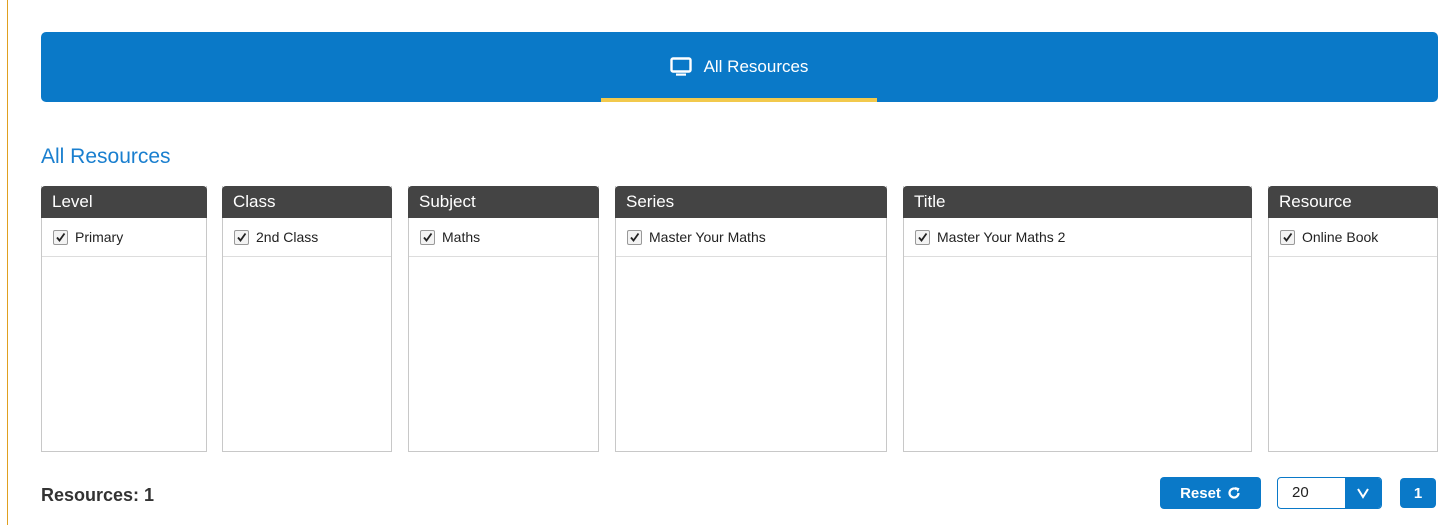 The image size is (1449, 525). What do you see at coordinates (1300, 492) in the screenshot?
I see `per-page-value: 20` at bounding box center [1300, 492].